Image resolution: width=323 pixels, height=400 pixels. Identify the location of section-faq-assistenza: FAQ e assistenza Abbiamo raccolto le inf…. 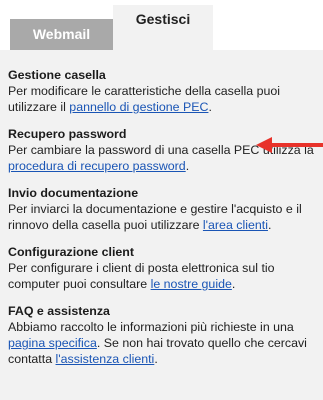
(161, 335).